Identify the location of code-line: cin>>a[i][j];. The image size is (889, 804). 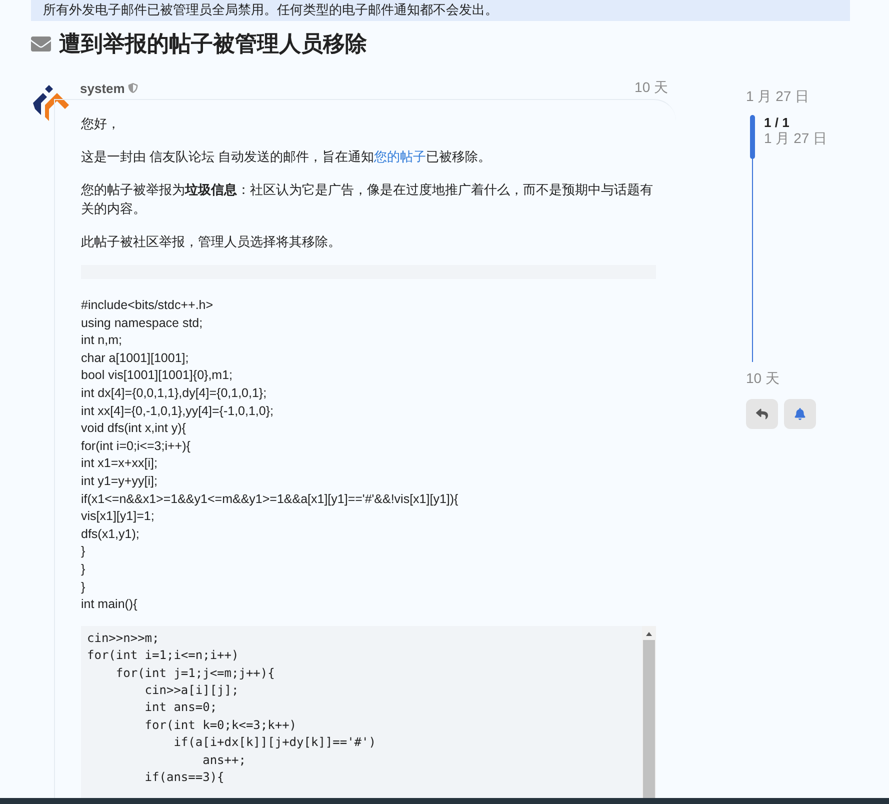
(192, 690).